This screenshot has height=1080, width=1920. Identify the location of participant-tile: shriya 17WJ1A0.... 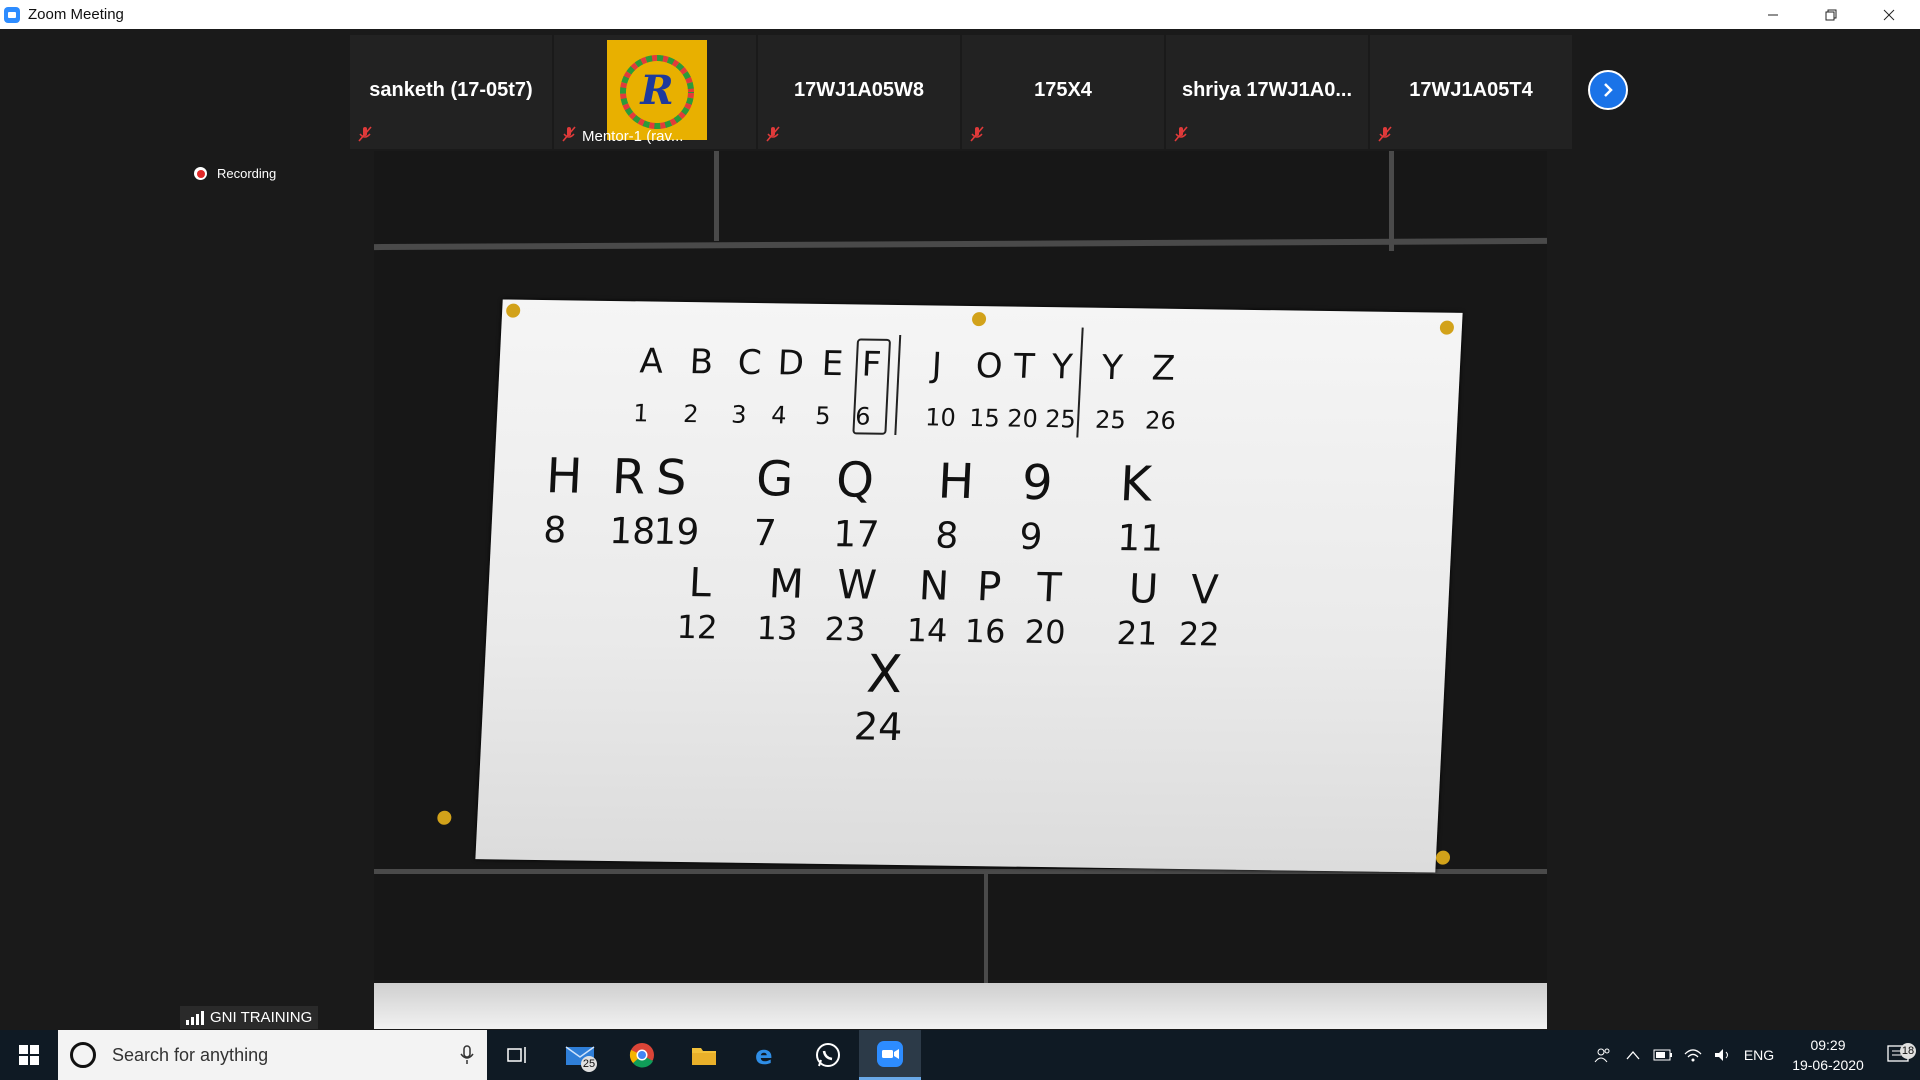
(1267, 92).